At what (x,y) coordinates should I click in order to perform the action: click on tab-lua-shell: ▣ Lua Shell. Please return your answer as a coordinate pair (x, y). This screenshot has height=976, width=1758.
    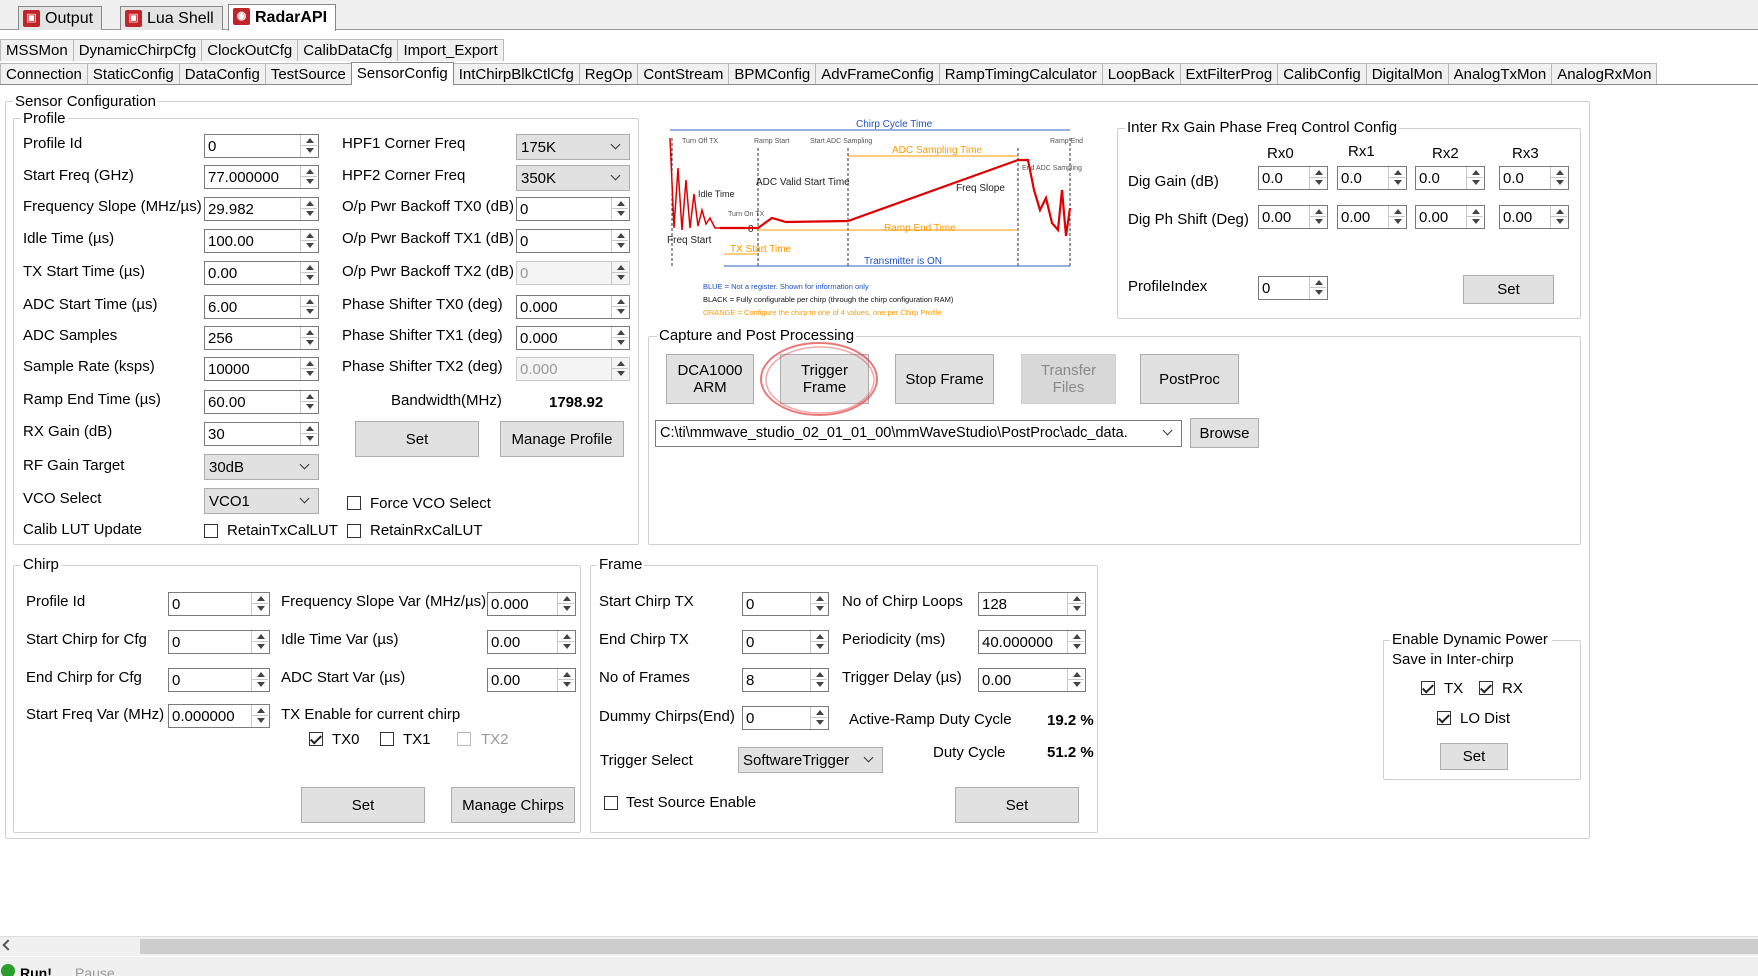
    Looking at the image, I should click on (171, 18).